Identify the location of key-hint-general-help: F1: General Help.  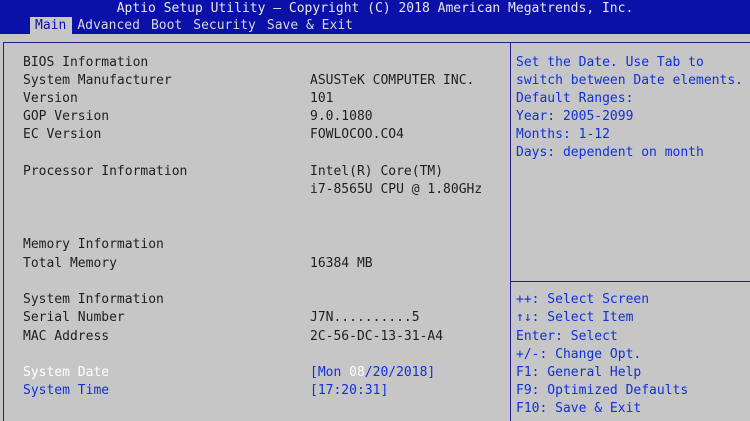
(579, 372).